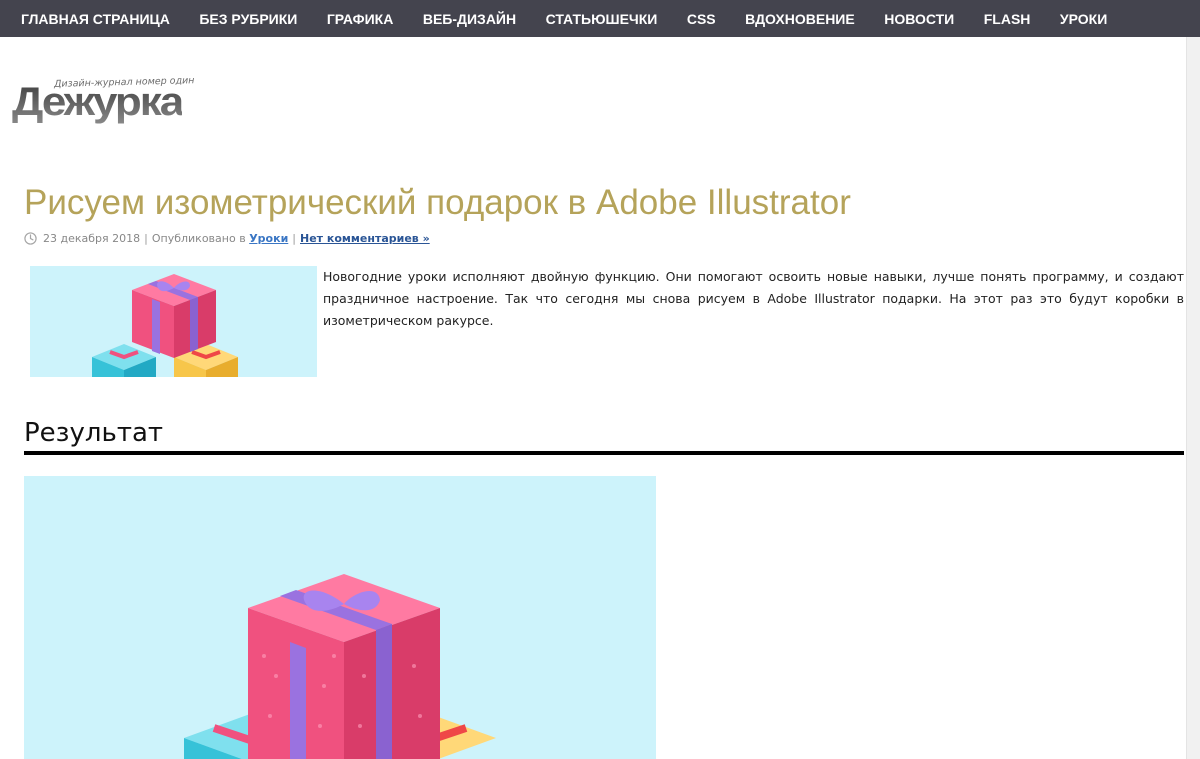 This screenshot has width=1200, height=759. I want to click on nav-item-flash: FLASH, so click(1007, 19).